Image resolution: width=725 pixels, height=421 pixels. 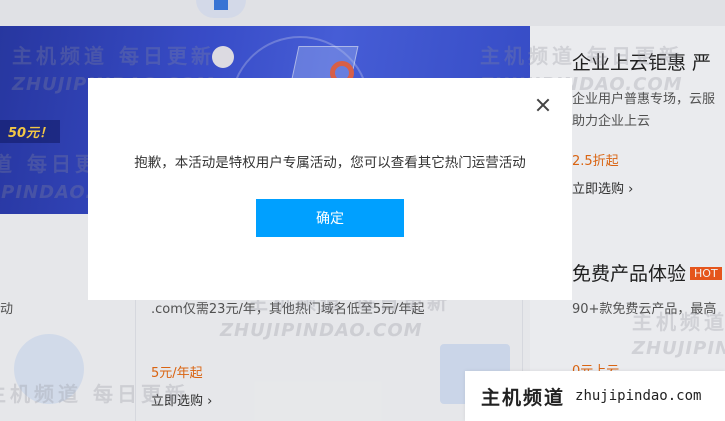 I want to click on site-domain: zhujipindao.com, so click(x=638, y=396).